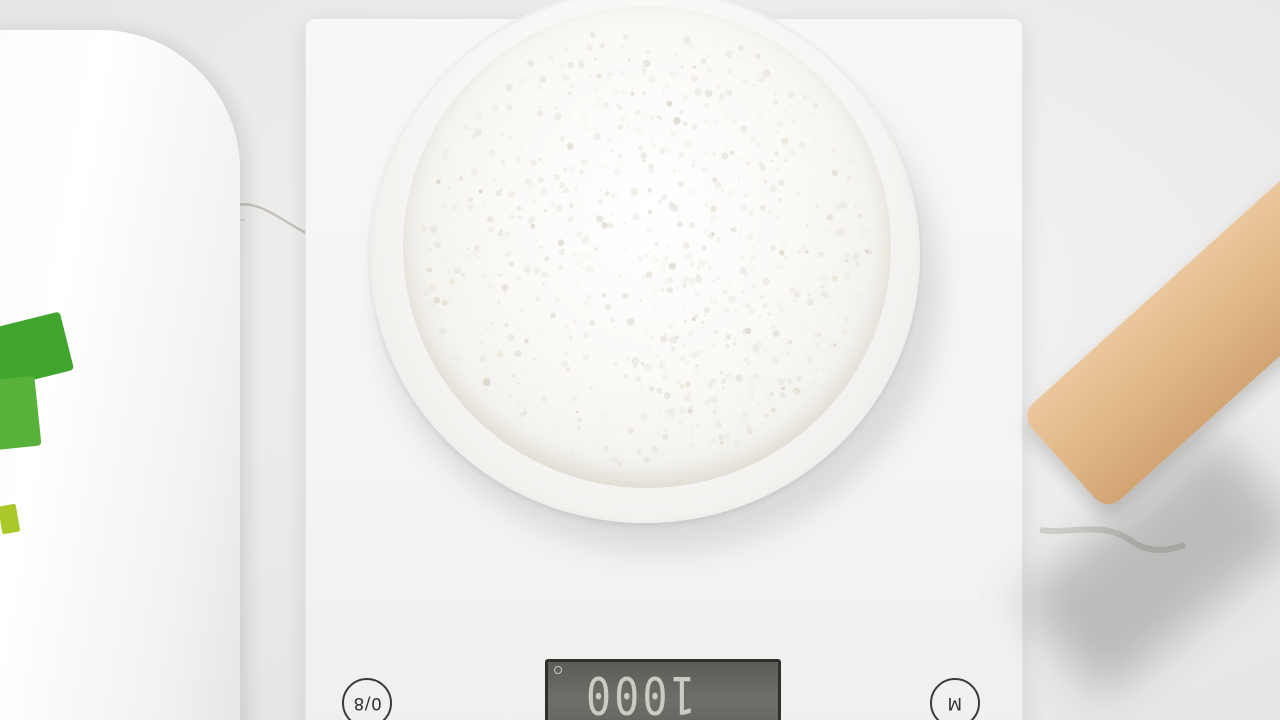  I want to click on mode-button: M, so click(955, 699).